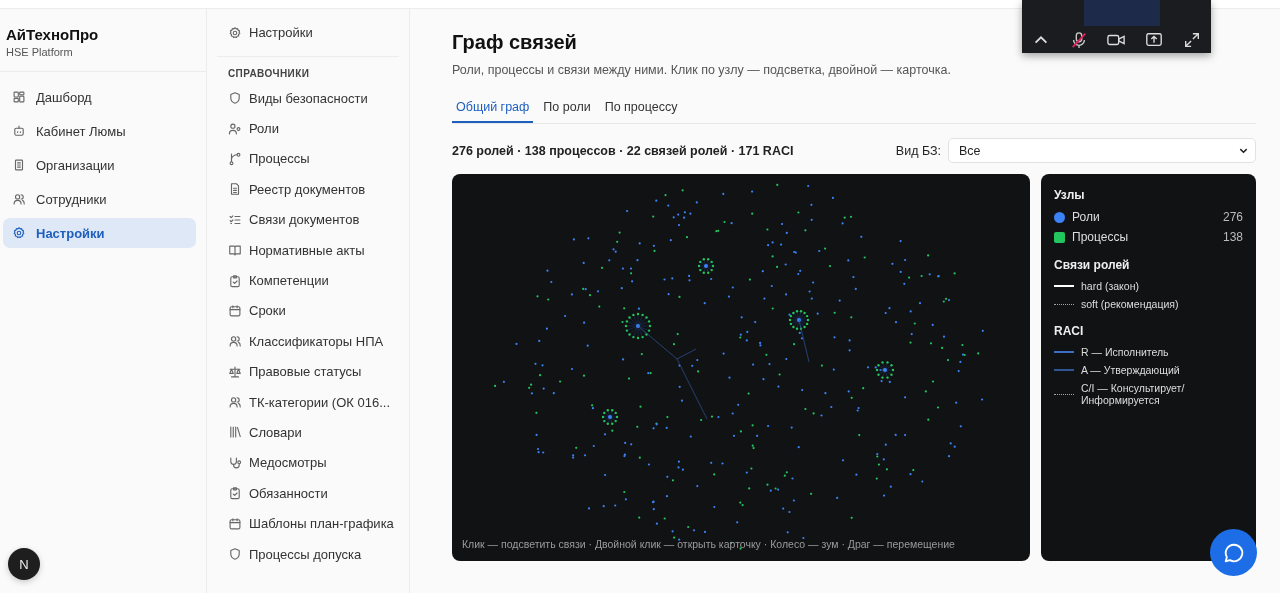 The width and height of the screenshot is (1280, 593). Describe the element at coordinates (308, 311) in the screenshot. I see `subnav-item: Сроки` at that location.